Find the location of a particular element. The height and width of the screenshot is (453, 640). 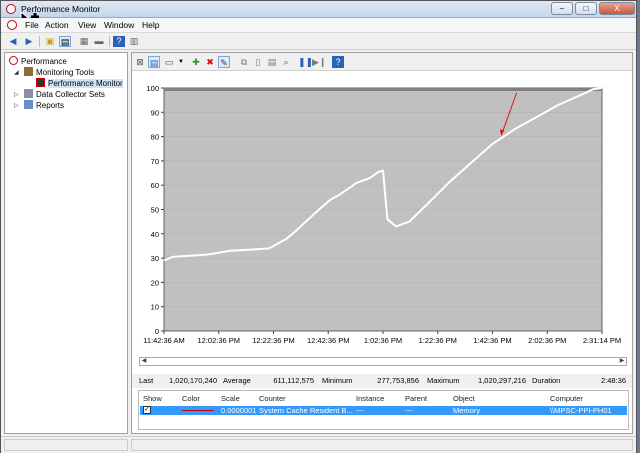

show-action-pane-icon: ▥ is located at coordinates (134, 41).